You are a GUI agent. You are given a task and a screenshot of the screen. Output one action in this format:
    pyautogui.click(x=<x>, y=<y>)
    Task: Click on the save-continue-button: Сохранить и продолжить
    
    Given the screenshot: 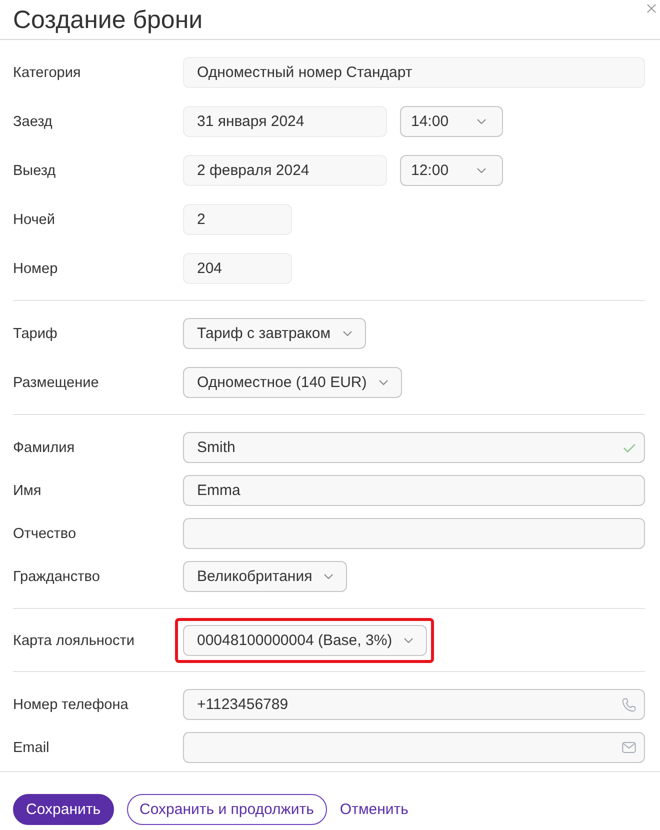 What is the action you would take?
    pyautogui.click(x=226, y=809)
    